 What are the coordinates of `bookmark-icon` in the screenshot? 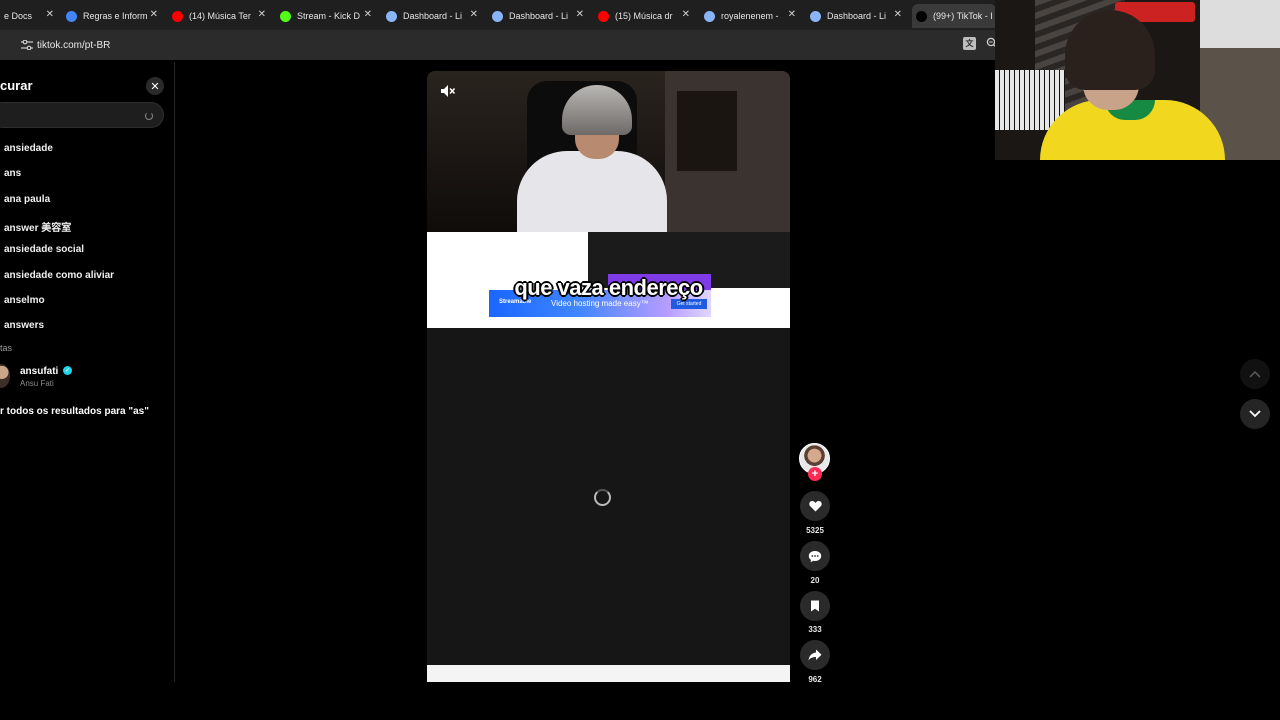 It's located at (815, 606).